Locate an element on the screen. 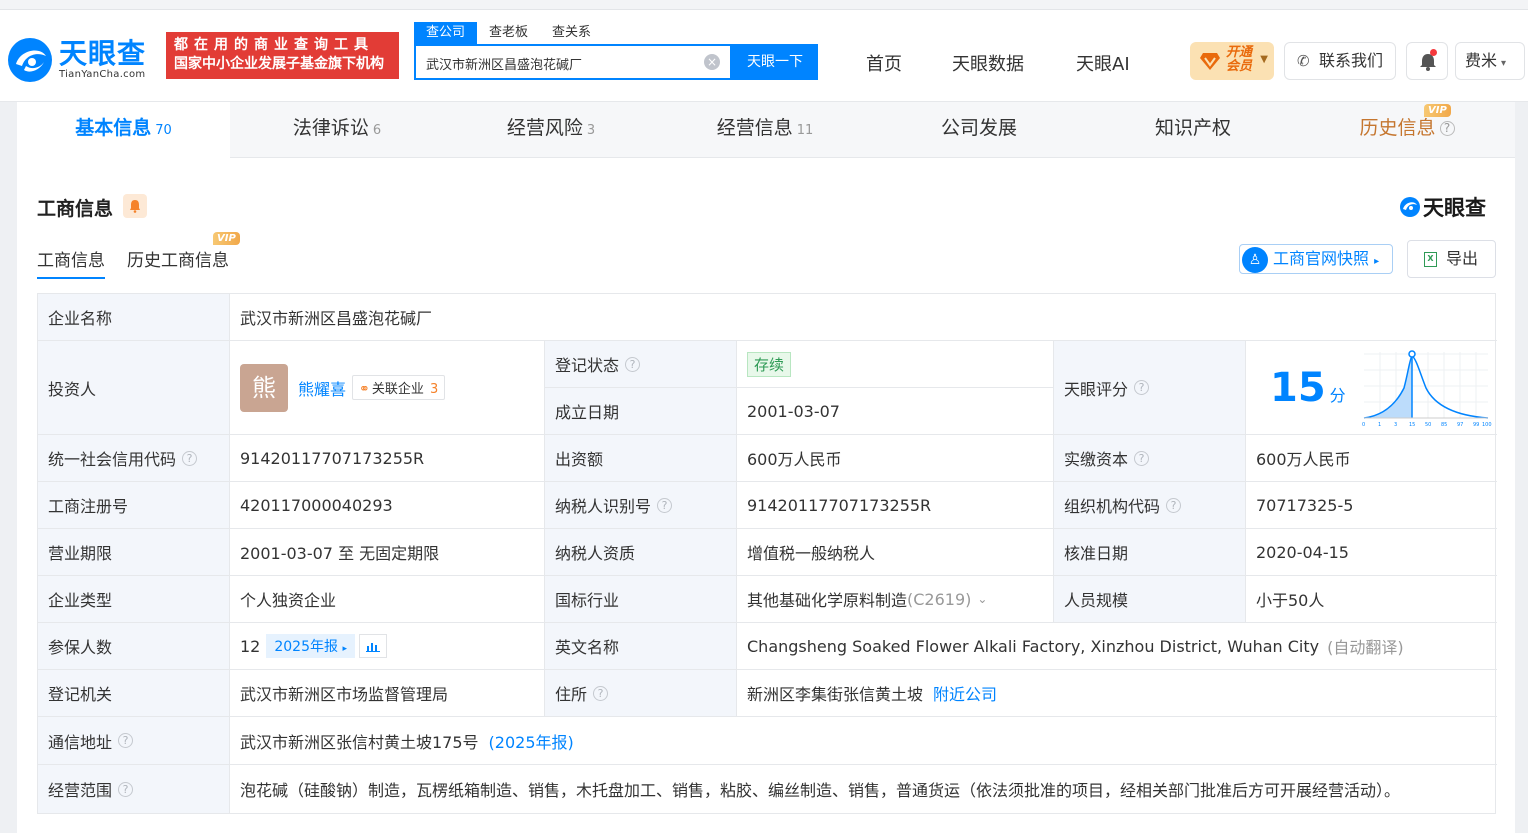 The width and height of the screenshot is (1528, 833). brand-text: 天眼查 is located at coordinates (1454, 208).